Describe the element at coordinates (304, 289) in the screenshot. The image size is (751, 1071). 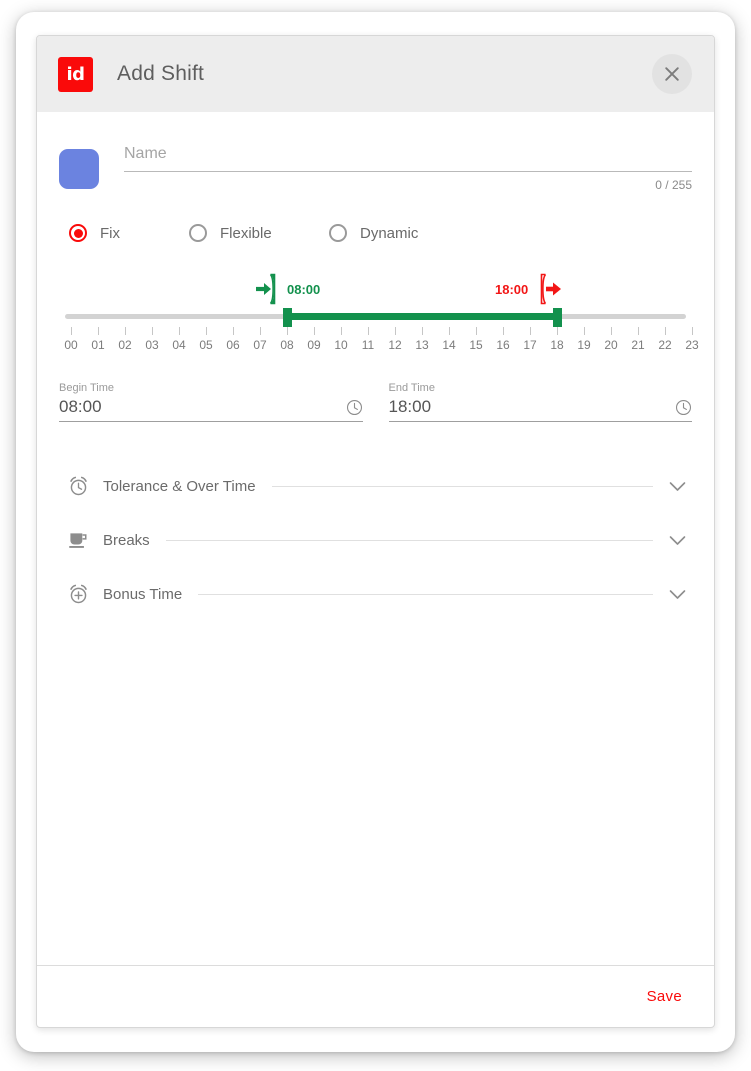
I see `timeline-begin-time: 08:00` at that location.